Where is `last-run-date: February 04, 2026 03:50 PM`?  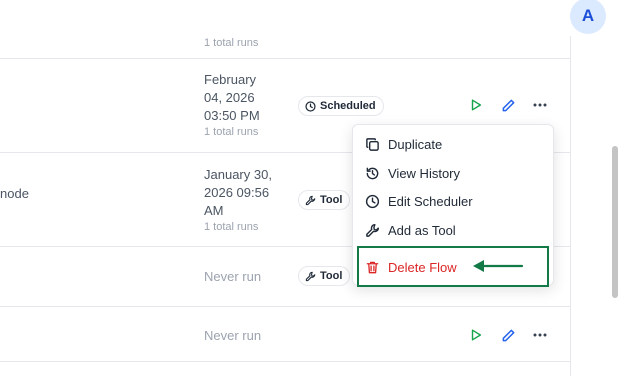
last-run-date: February 04, 2026 03:50 PM is located at coordinates (232, 97).